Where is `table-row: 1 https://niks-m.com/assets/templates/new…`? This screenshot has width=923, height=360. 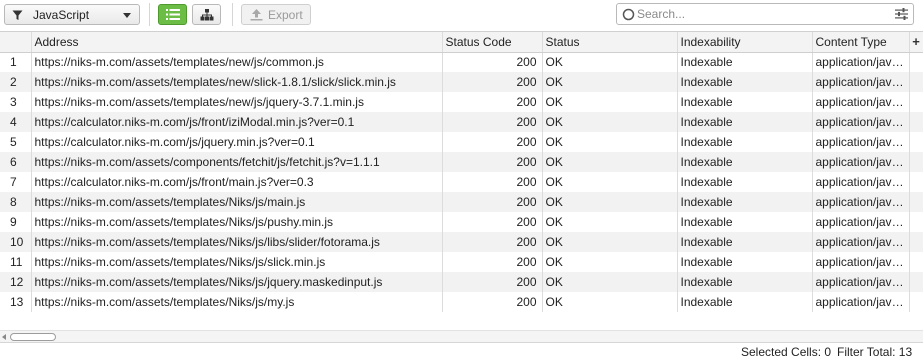
table-row: 1 https://niks-m.com/assets/templates/new… is located at coordinates (461, 62).